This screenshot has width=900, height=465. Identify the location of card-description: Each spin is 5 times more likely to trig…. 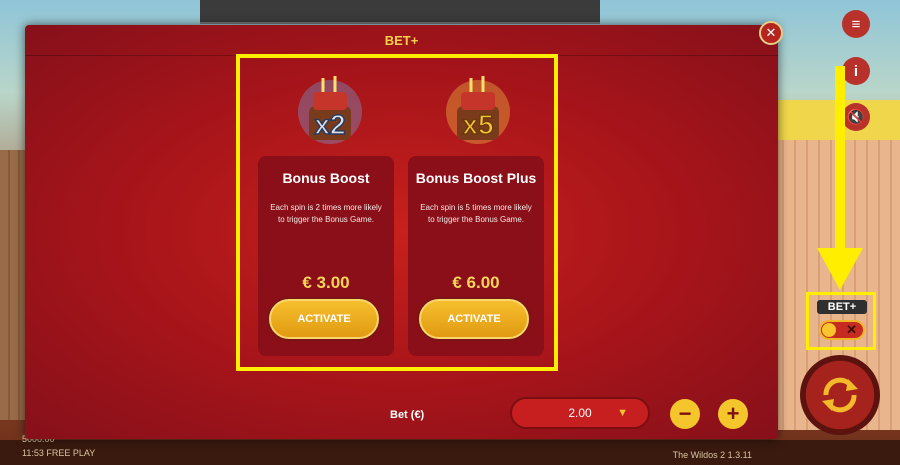
(476, 213).